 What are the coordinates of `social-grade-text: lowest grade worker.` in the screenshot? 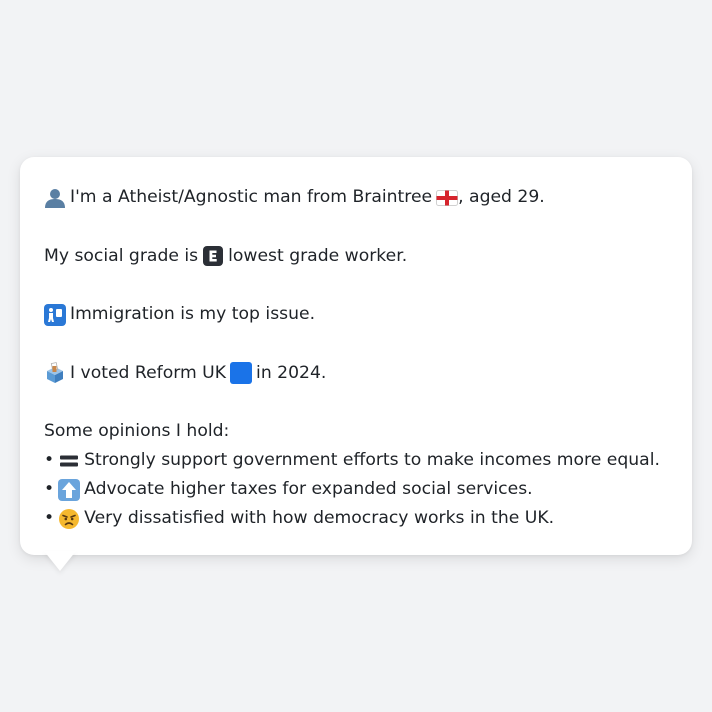 It's located at (318, 255).